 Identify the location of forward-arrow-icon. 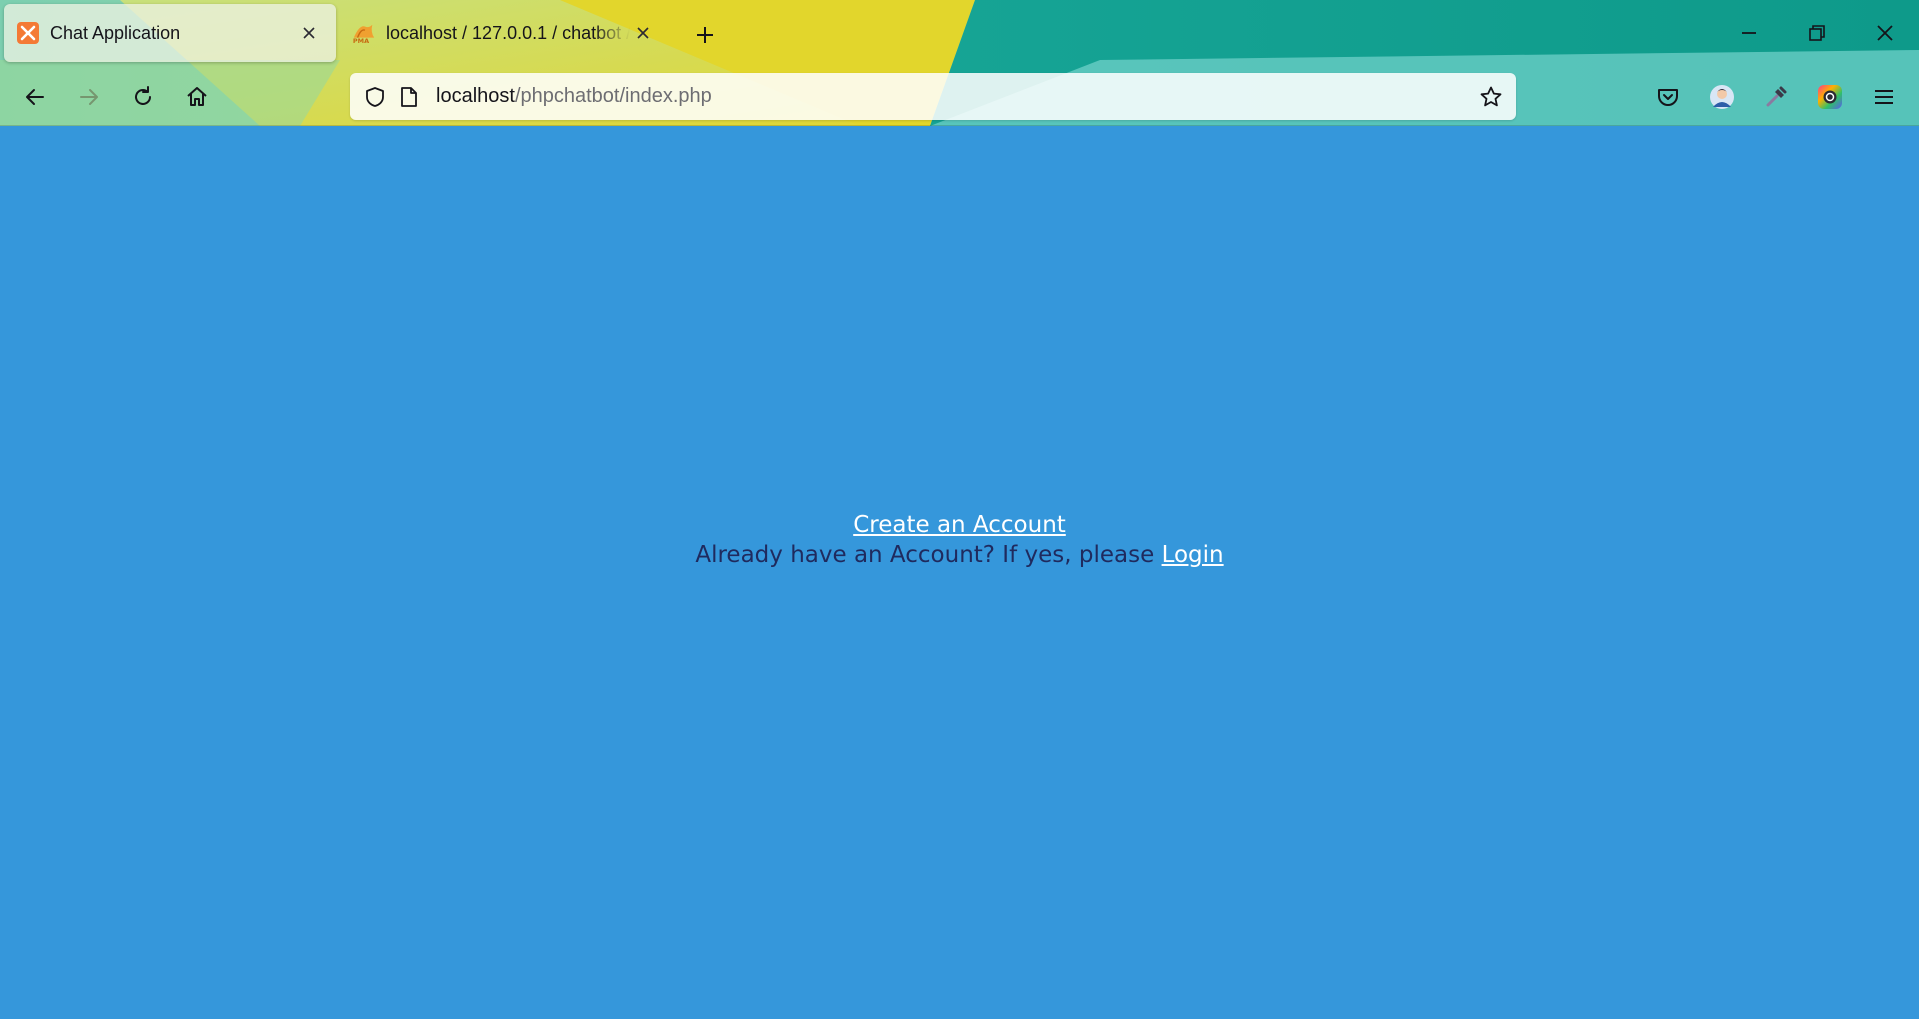
(89, 97).